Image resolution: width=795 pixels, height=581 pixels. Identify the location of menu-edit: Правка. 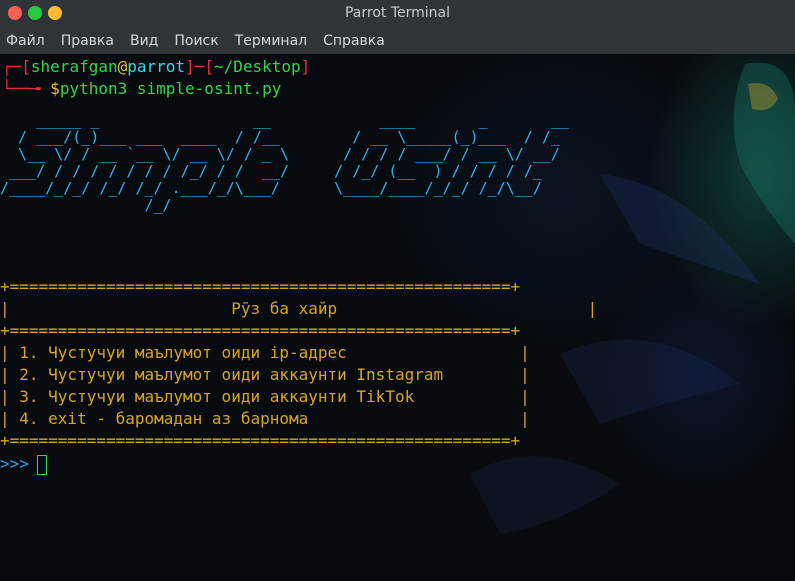
(84, 41).